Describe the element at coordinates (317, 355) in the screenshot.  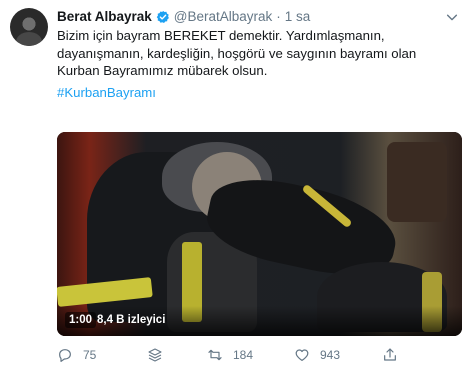
I see `like-button: 943` at that location.